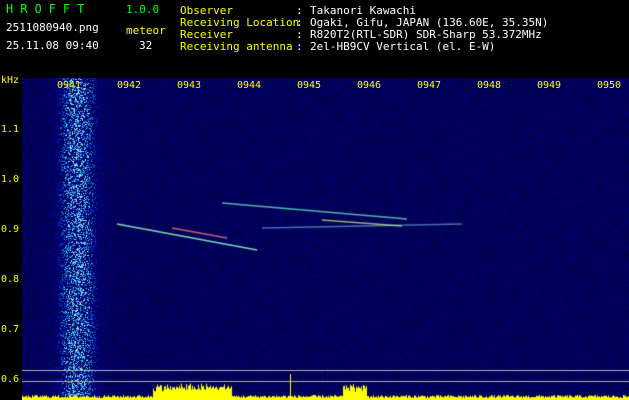  What do you see at coordinates (299, 46) in the screenshot?
I see `antenna-sep: :` at bounding box center [299, 46].